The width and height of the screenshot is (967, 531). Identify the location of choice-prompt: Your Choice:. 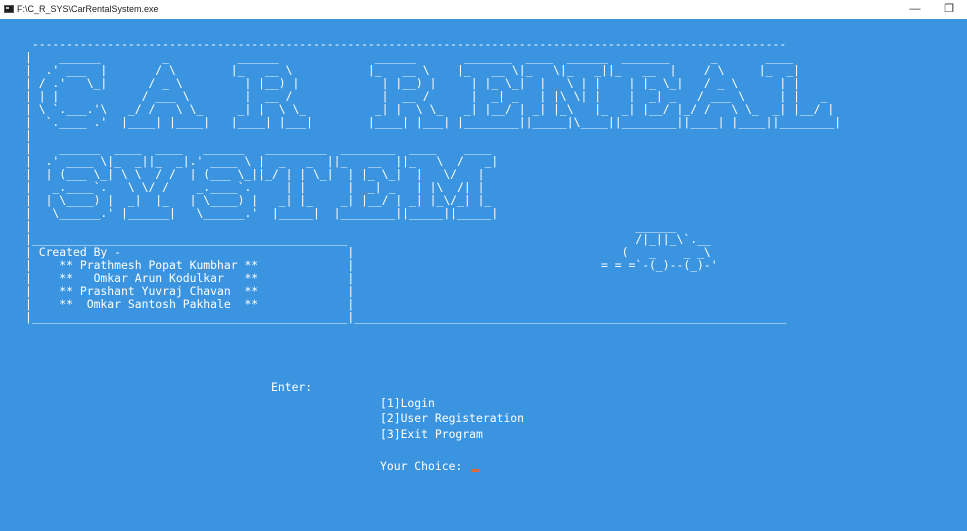
(425, 466).